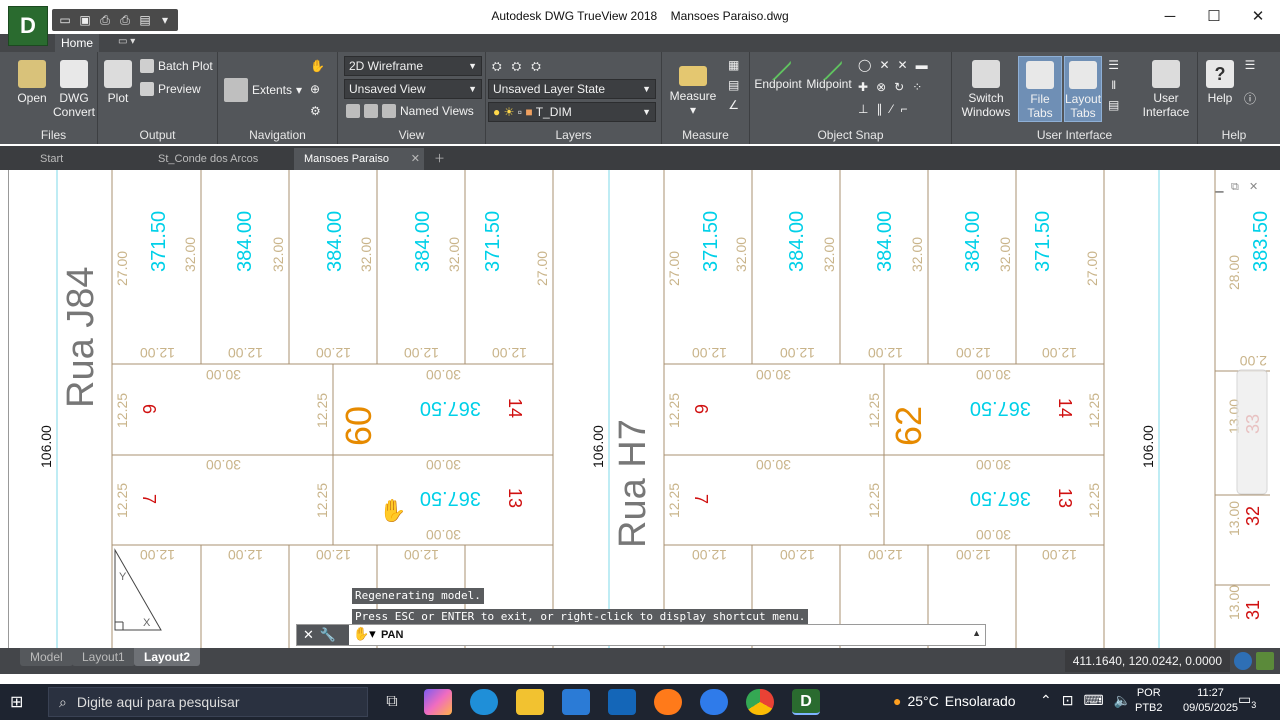  I want to click on switch-windows-button: Switch Windows, so click(986, 89).